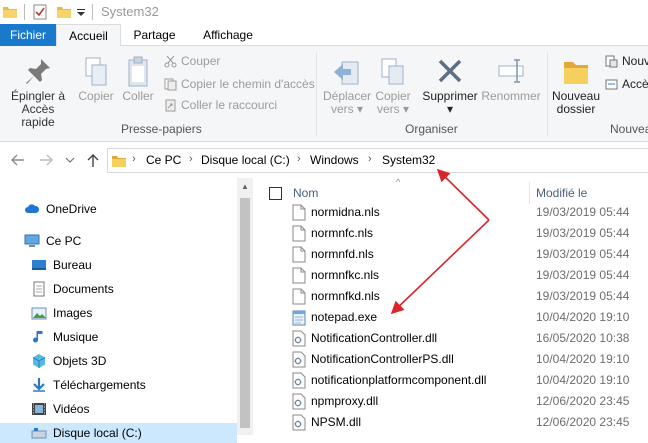  I want to click on file-name: NPSM.dll, so click(336, 422).